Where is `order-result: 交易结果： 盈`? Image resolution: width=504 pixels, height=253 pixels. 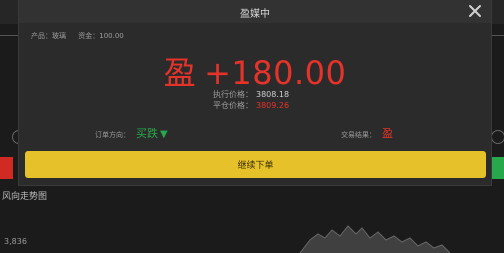
order-result: 交易结果： 盈 is located at coordinates (367, 133).